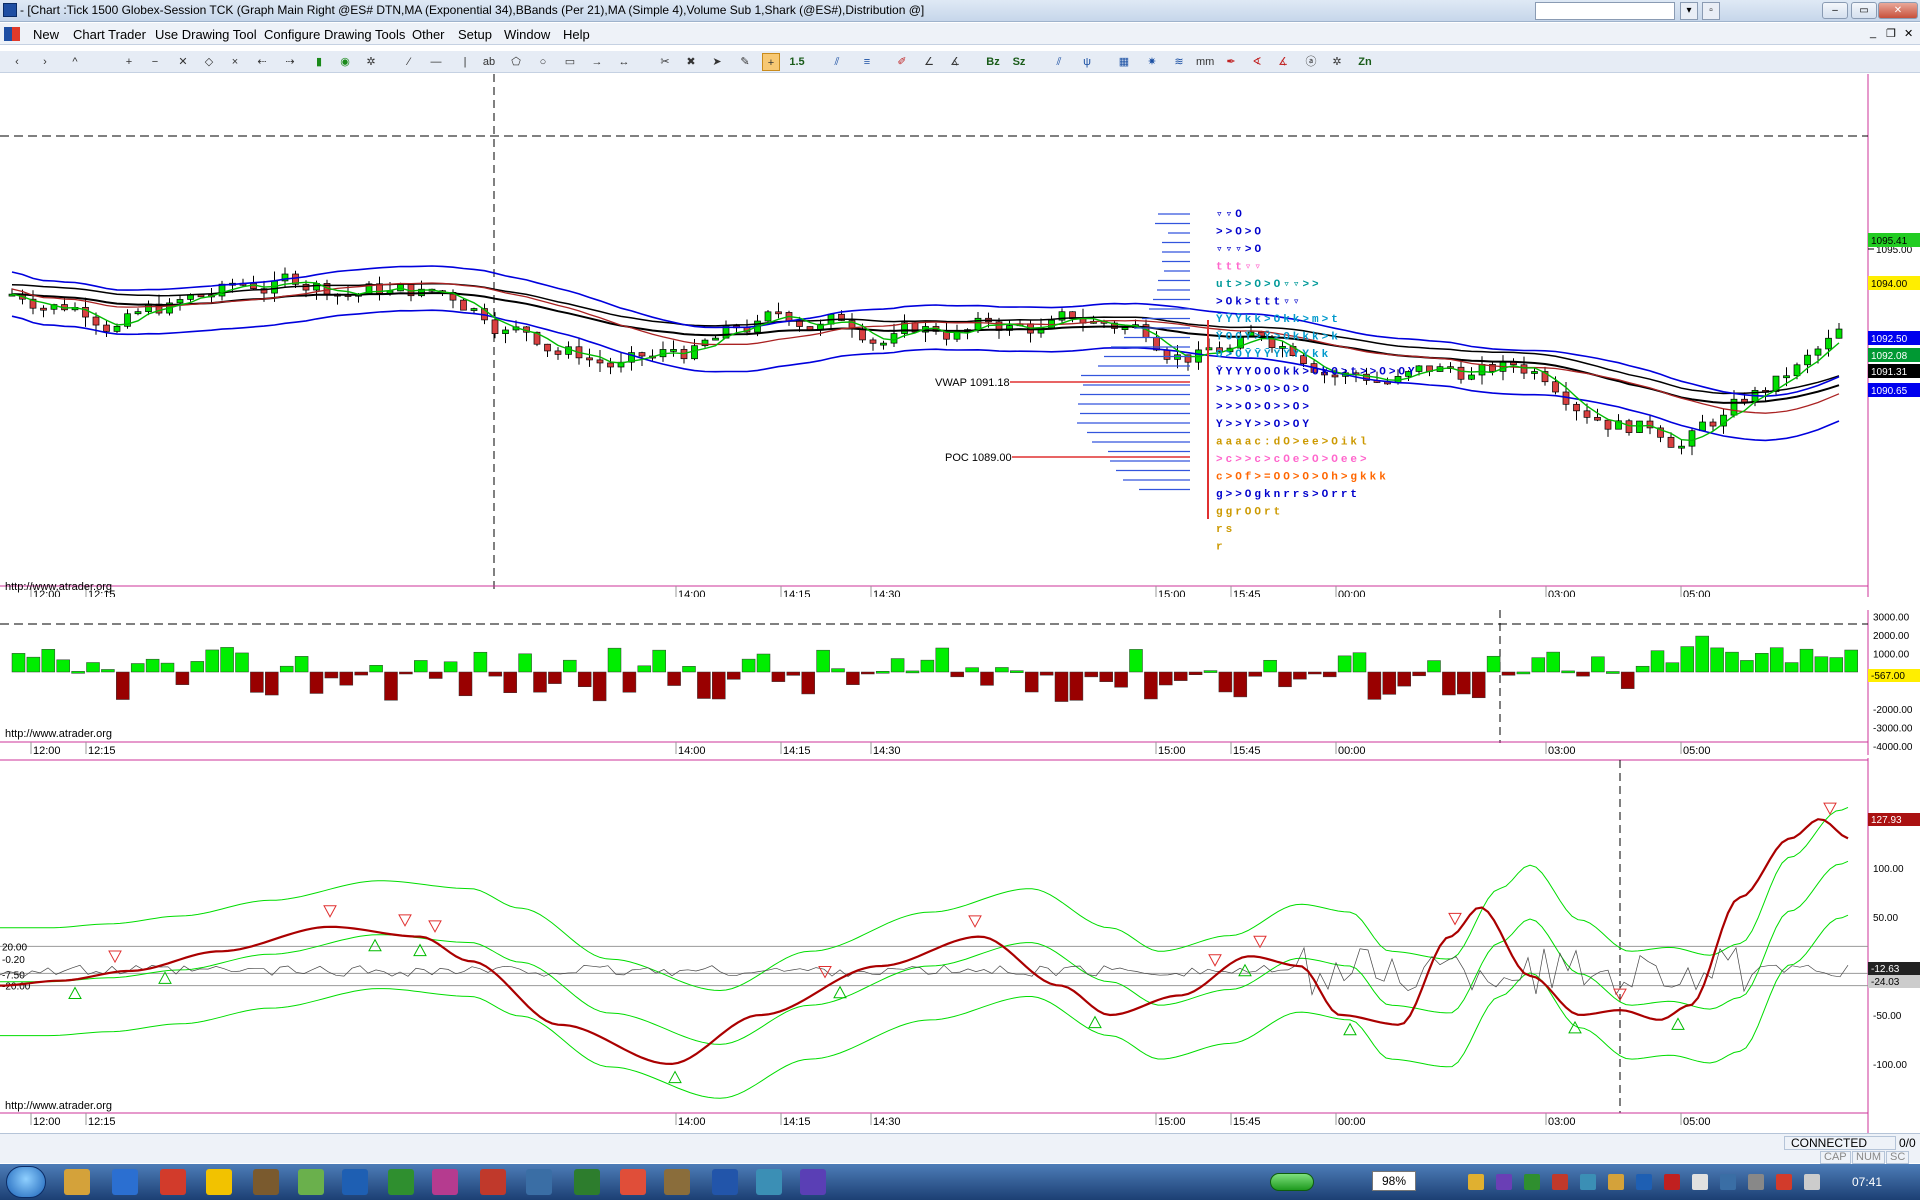 Image resolution: width=1920 pixels, height=1200 pixels. I want to click on lines-icon: ≋, so click(1179, 62).